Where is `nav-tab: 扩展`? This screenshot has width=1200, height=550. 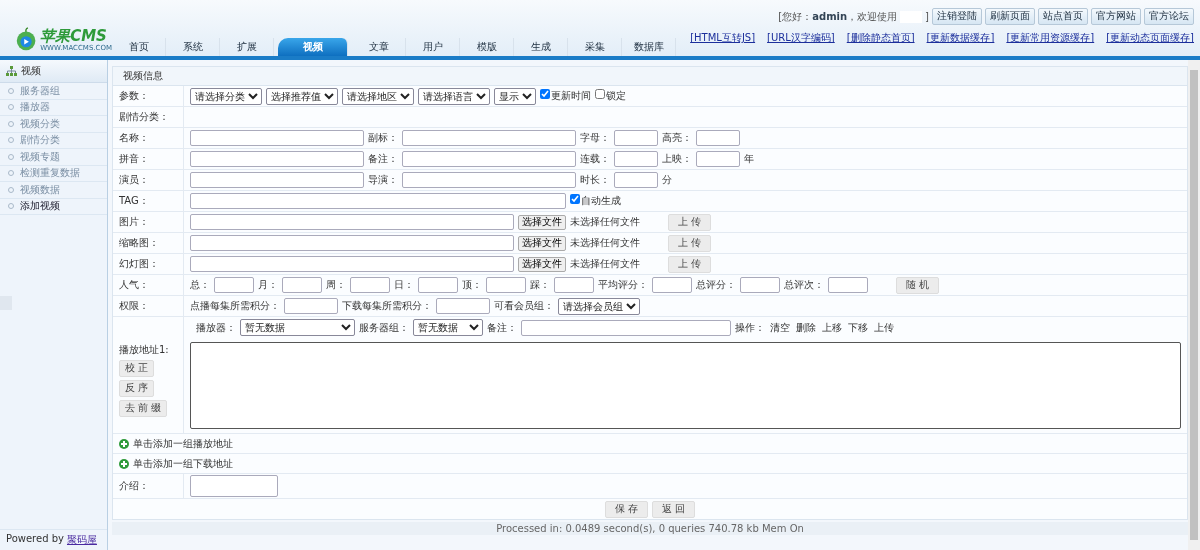 nav-tab: 扩展 is located at coordinates (247, 47).